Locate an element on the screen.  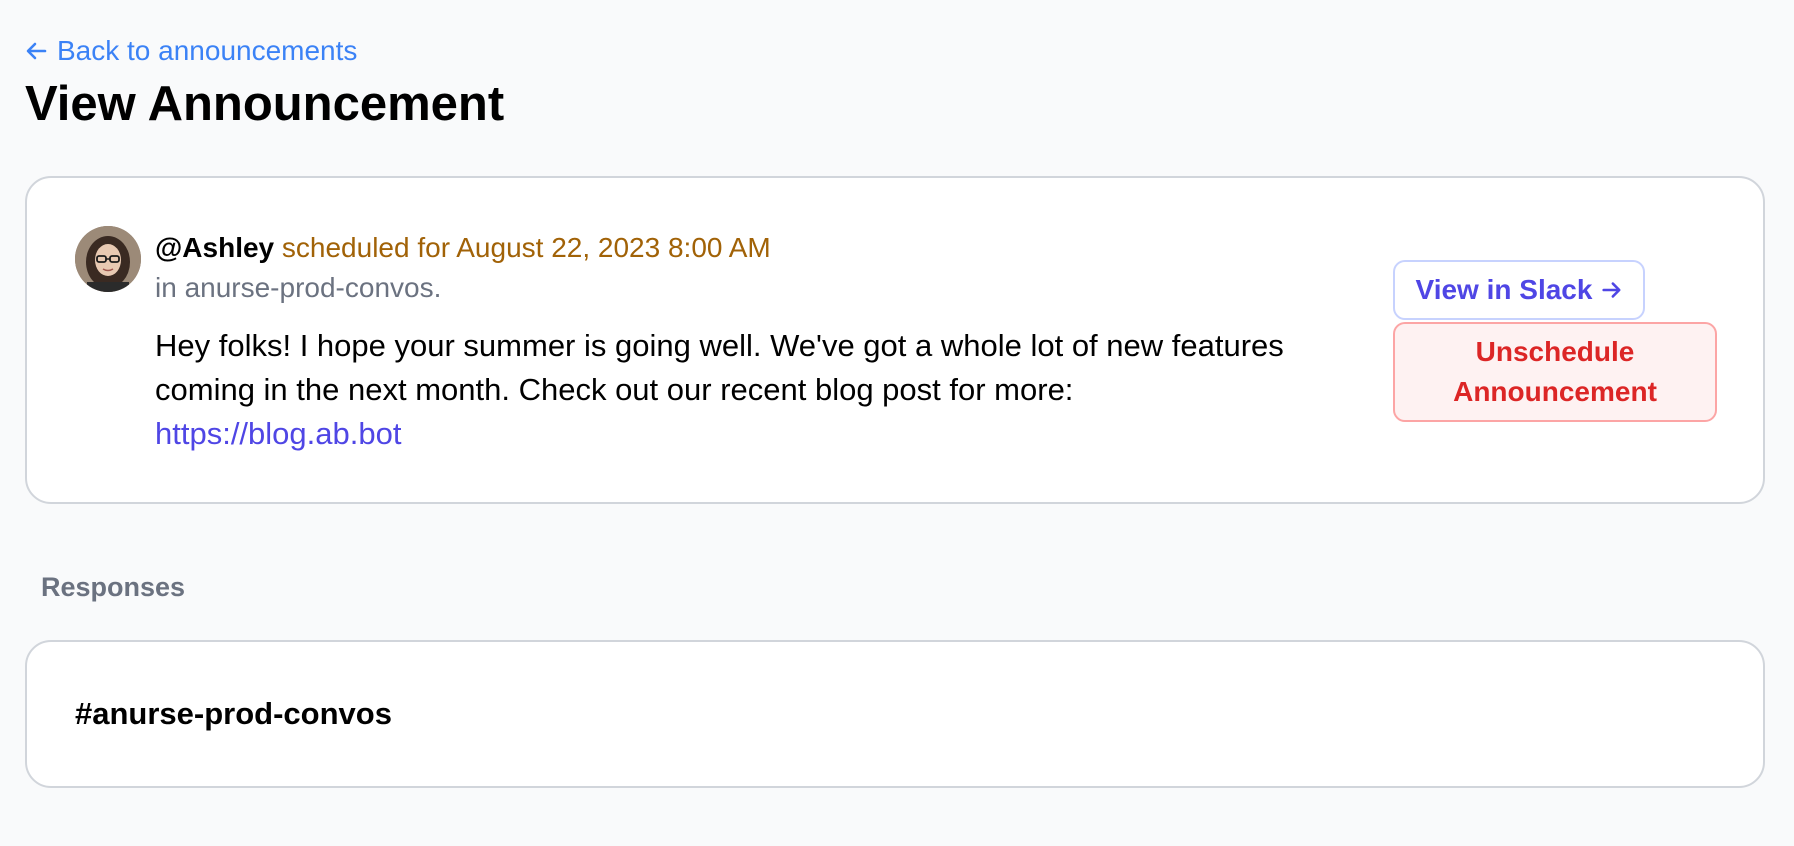
channel-text: in anurse-prod-convos. is located at coordinates (298, 287).